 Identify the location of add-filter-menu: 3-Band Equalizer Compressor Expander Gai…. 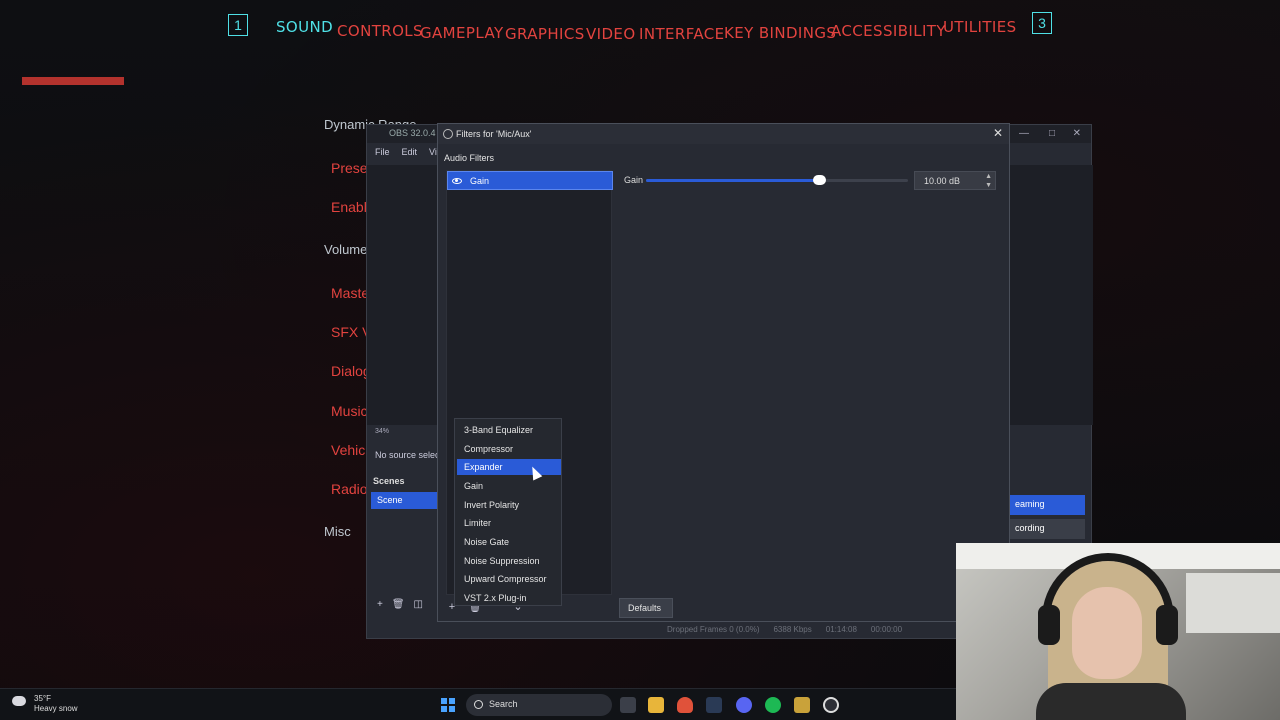
(508, 512).